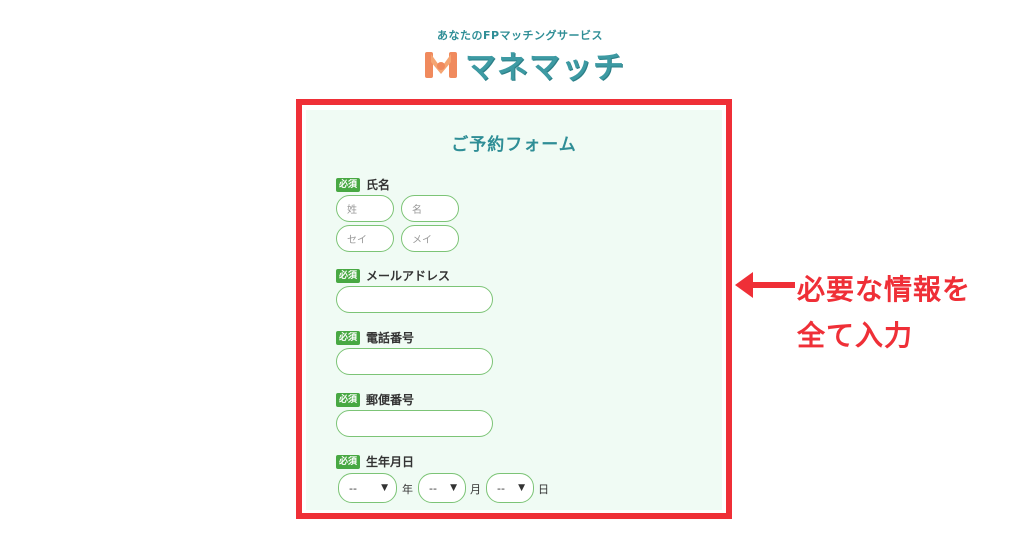  Describe the element at coordinates (365, 208) in the screenshot. I see `last-name-input: 姓` at that location.